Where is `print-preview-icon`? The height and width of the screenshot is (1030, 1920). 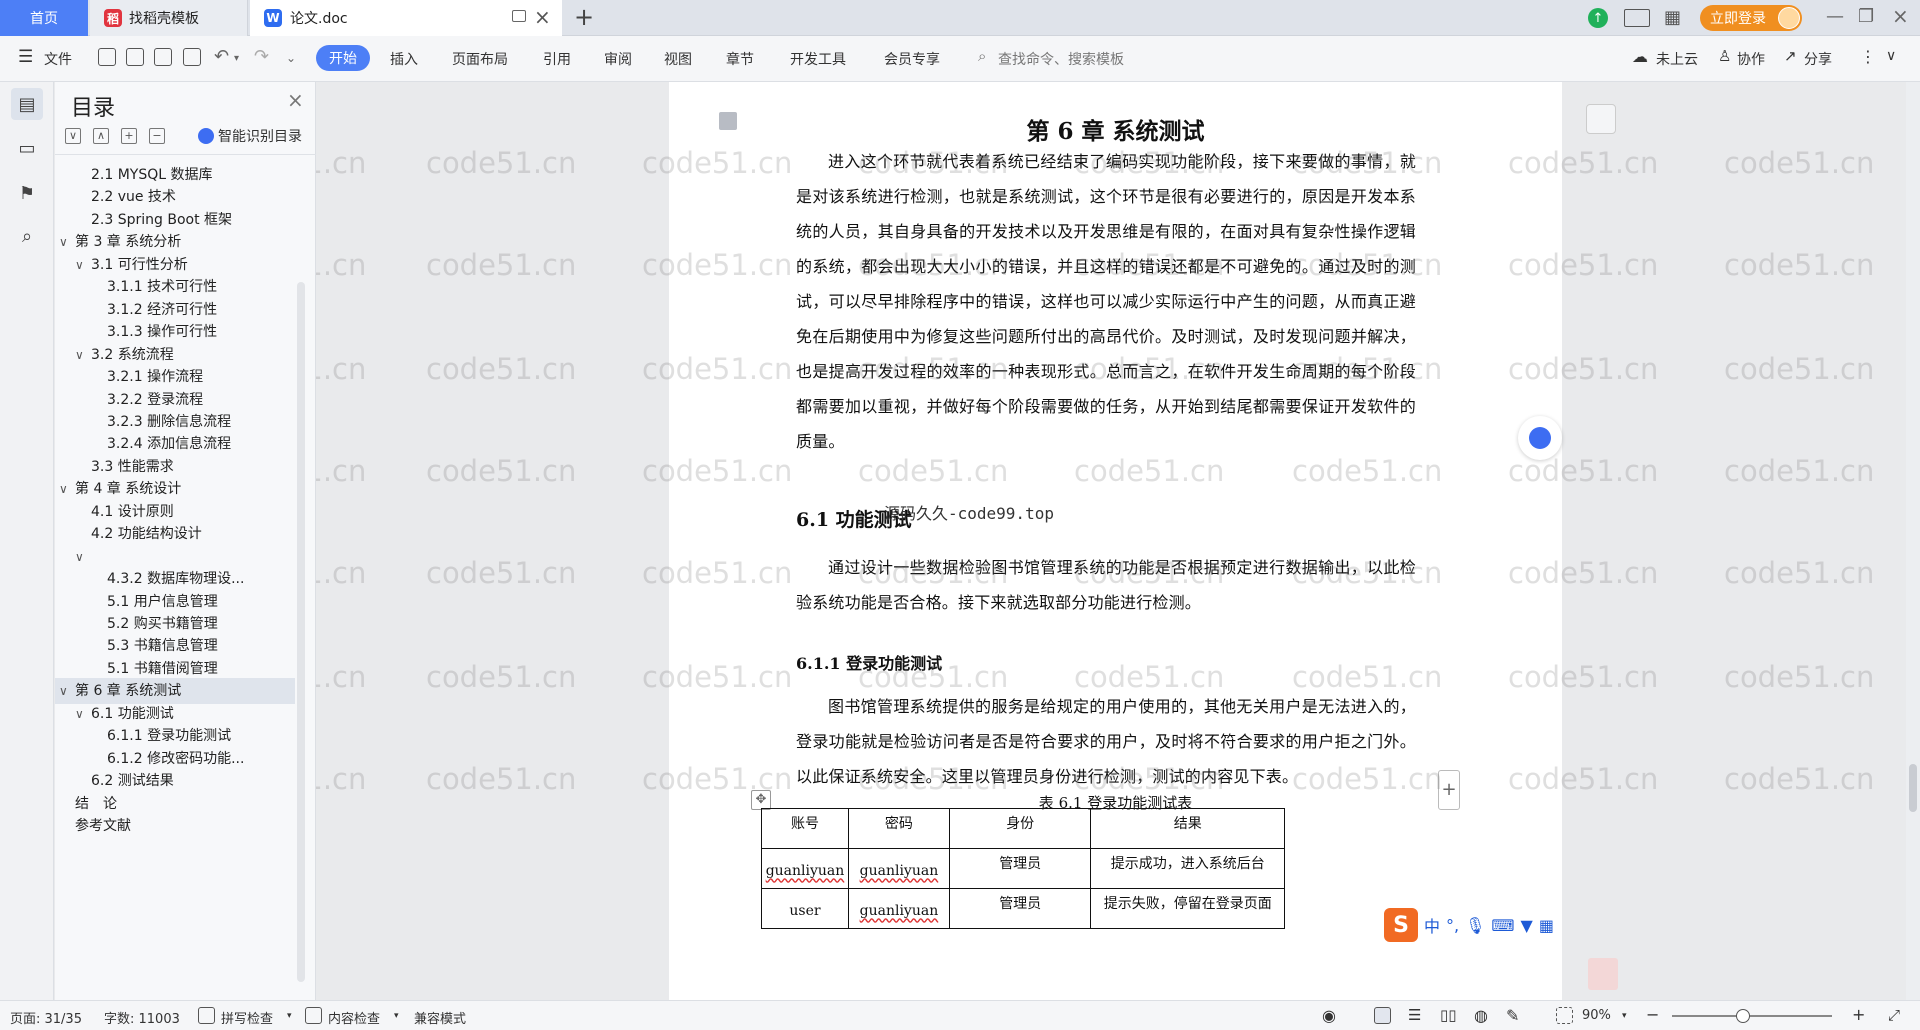
print-preview-icon is located at coordinates (192, 57).